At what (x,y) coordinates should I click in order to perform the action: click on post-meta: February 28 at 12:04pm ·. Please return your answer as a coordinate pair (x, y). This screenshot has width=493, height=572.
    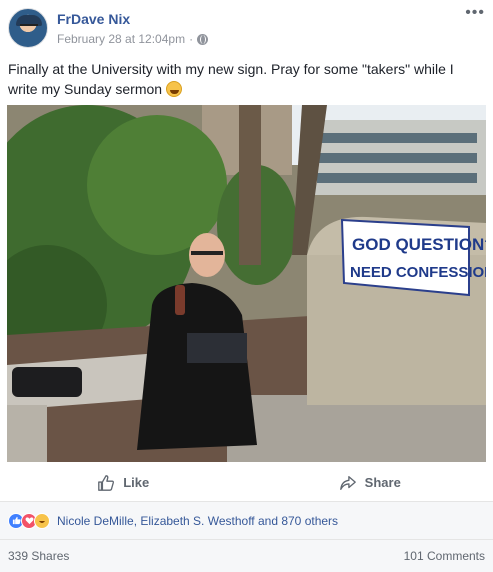
    Looking at the image, I should click on (133, 39).